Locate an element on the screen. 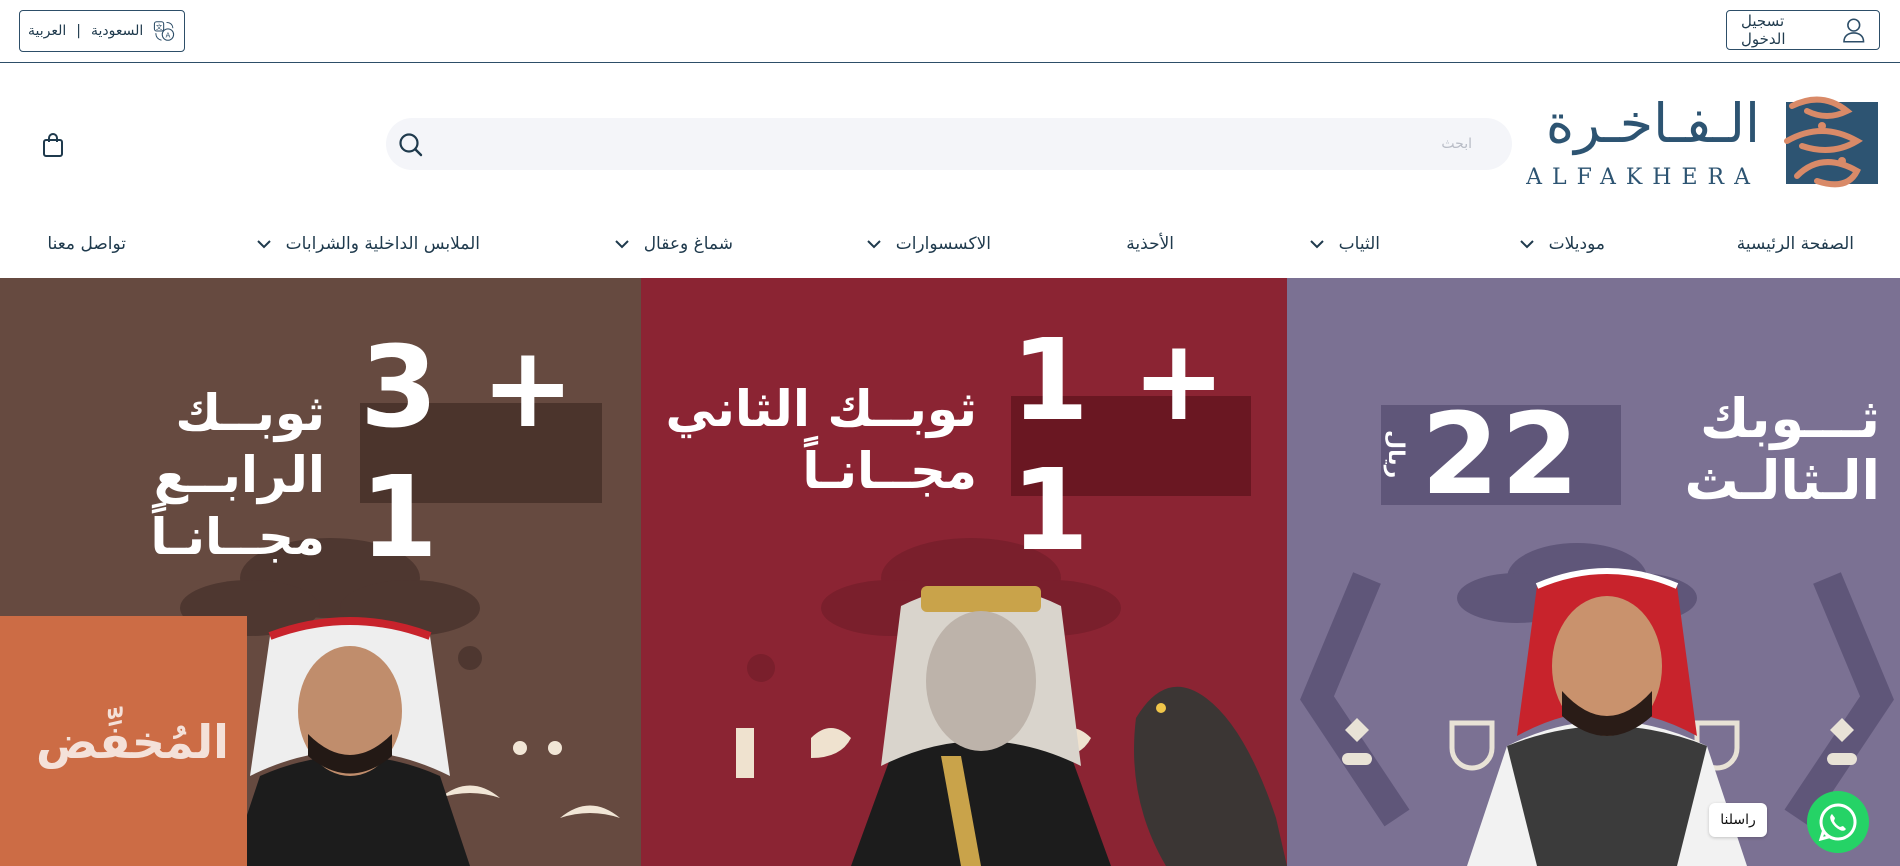 The width and height of the screenshot is (1900, 866). banner-headline-line2: الـثالـث is located at coordinates (1782, 480).